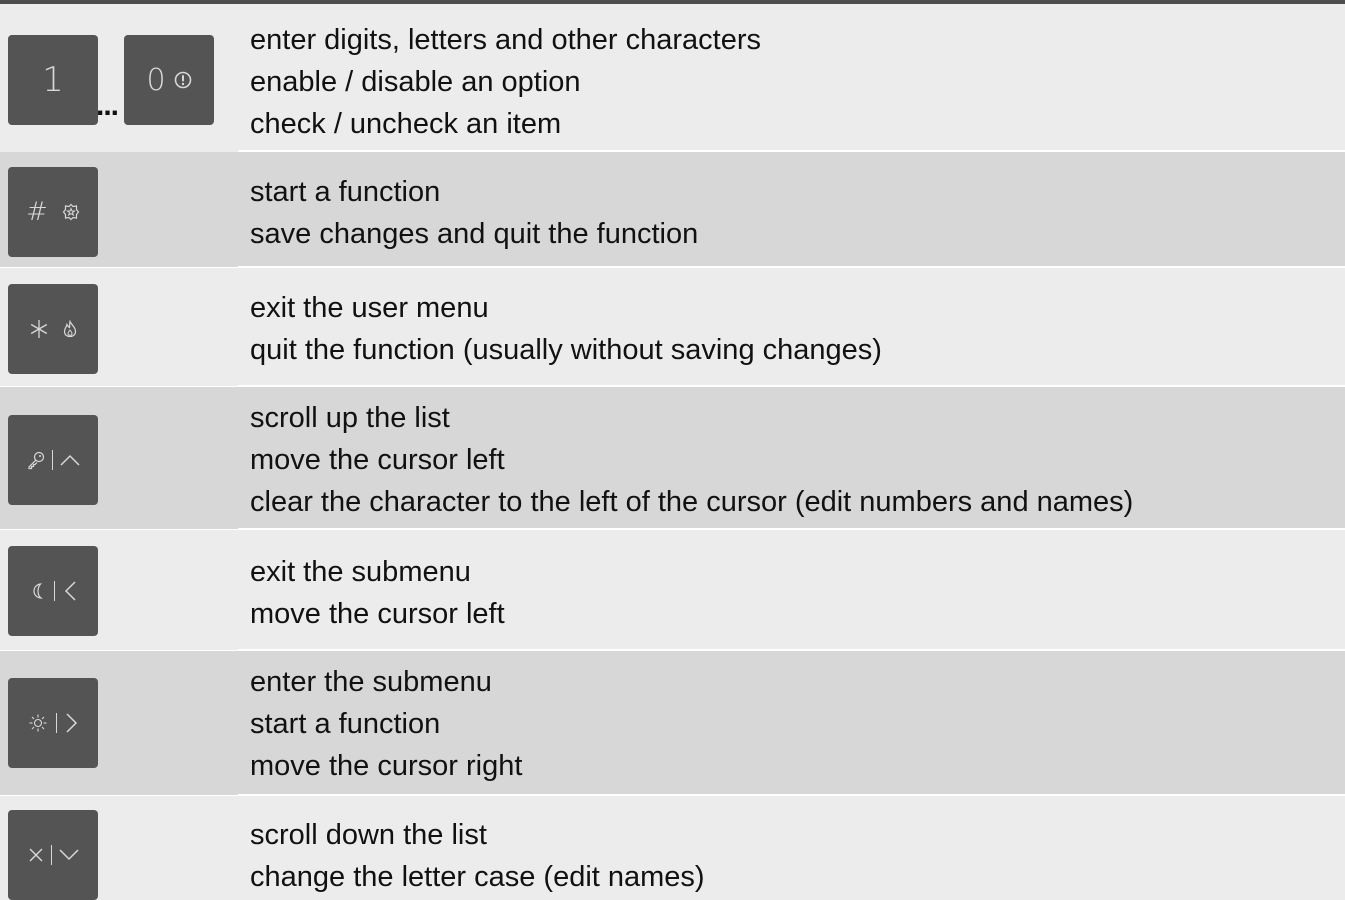 Image resolution: width=1345 pixels, height=900 pixels. What do you see at coordinates (386, 766) in the screenshot?
I see `description-line: move the cursor right` at bounding box center [386, 766].